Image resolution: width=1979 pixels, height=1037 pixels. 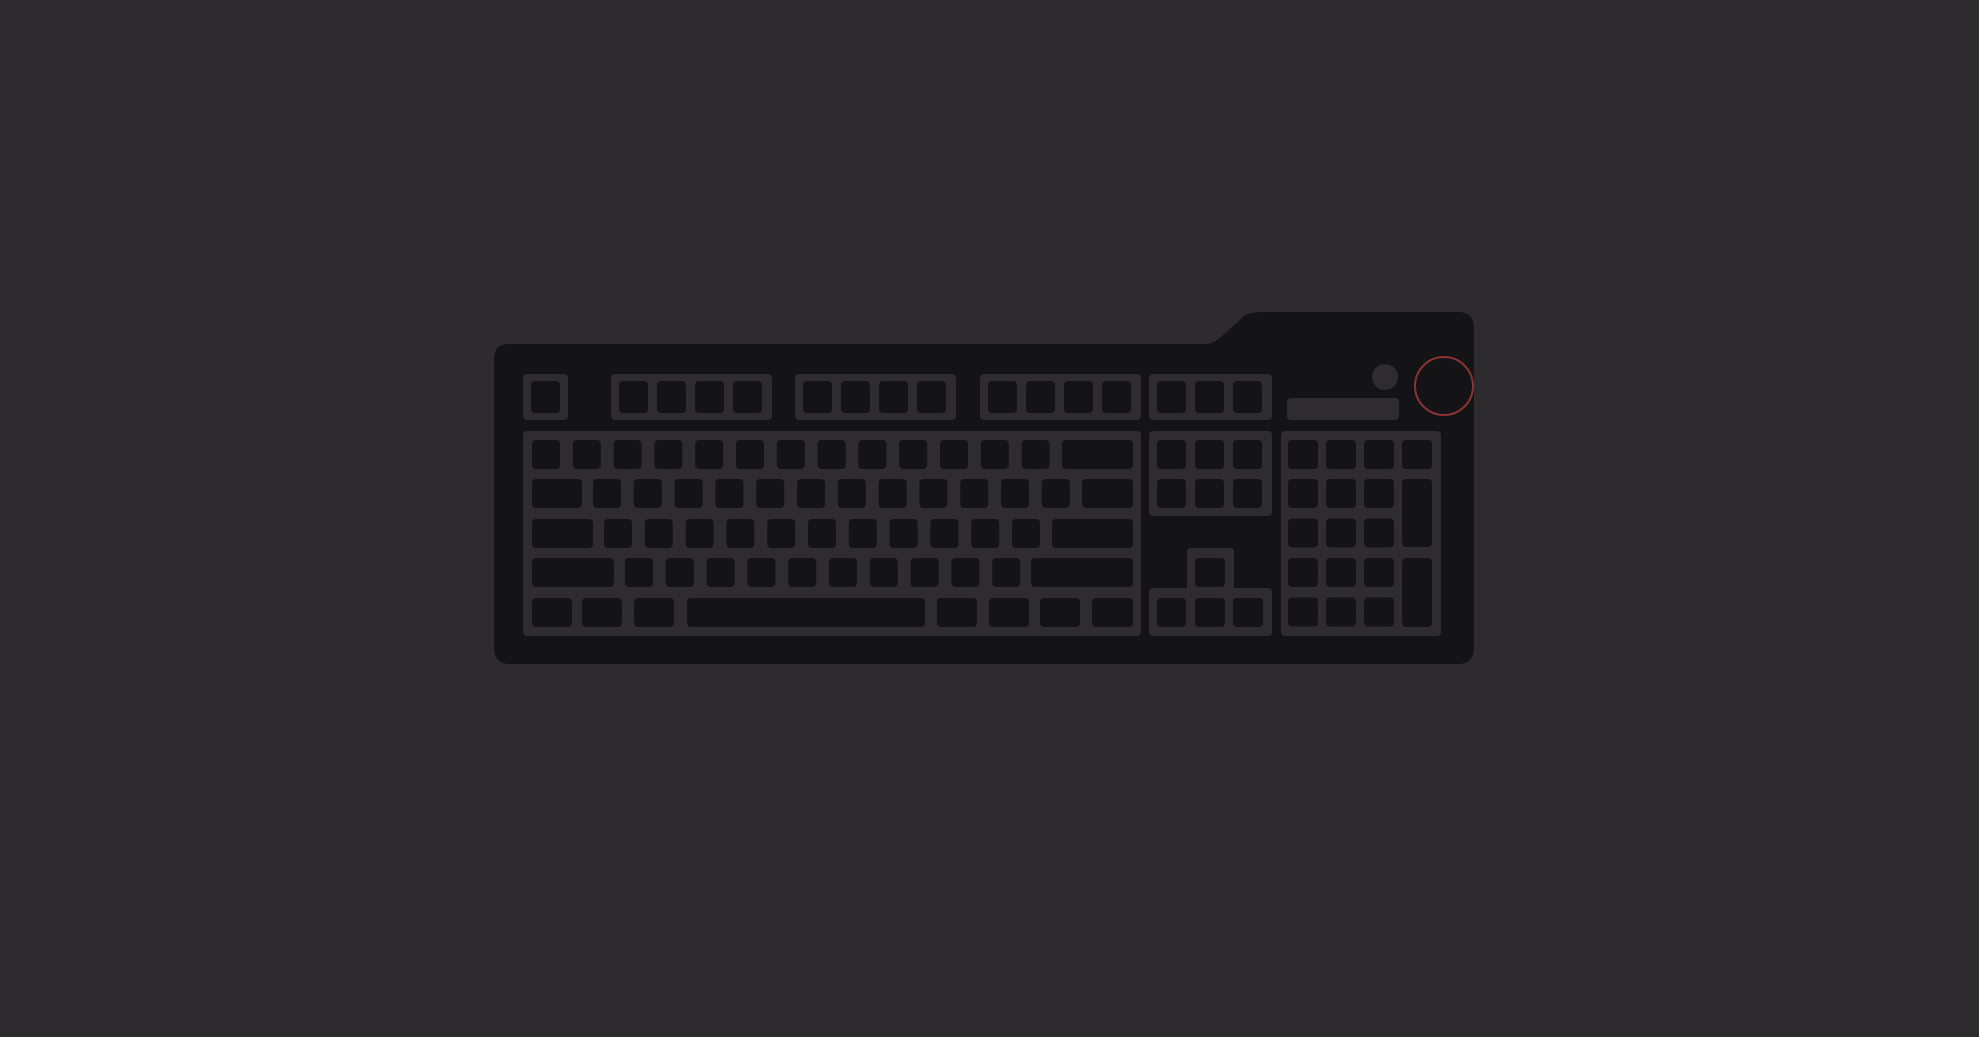 I want to click on key-numpad-enter, so click(x=1417, y=592).